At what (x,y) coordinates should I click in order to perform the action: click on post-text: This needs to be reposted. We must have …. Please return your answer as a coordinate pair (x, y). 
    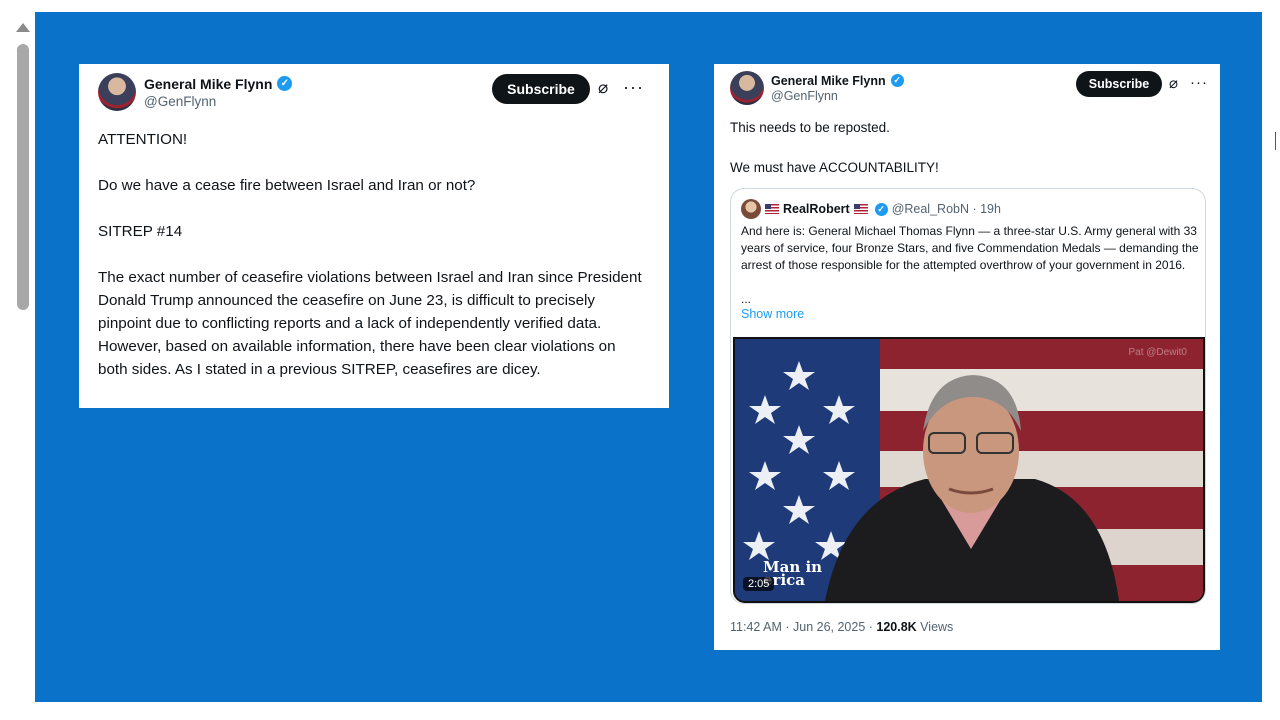
    Looking at the image, I should click on (965, 148).